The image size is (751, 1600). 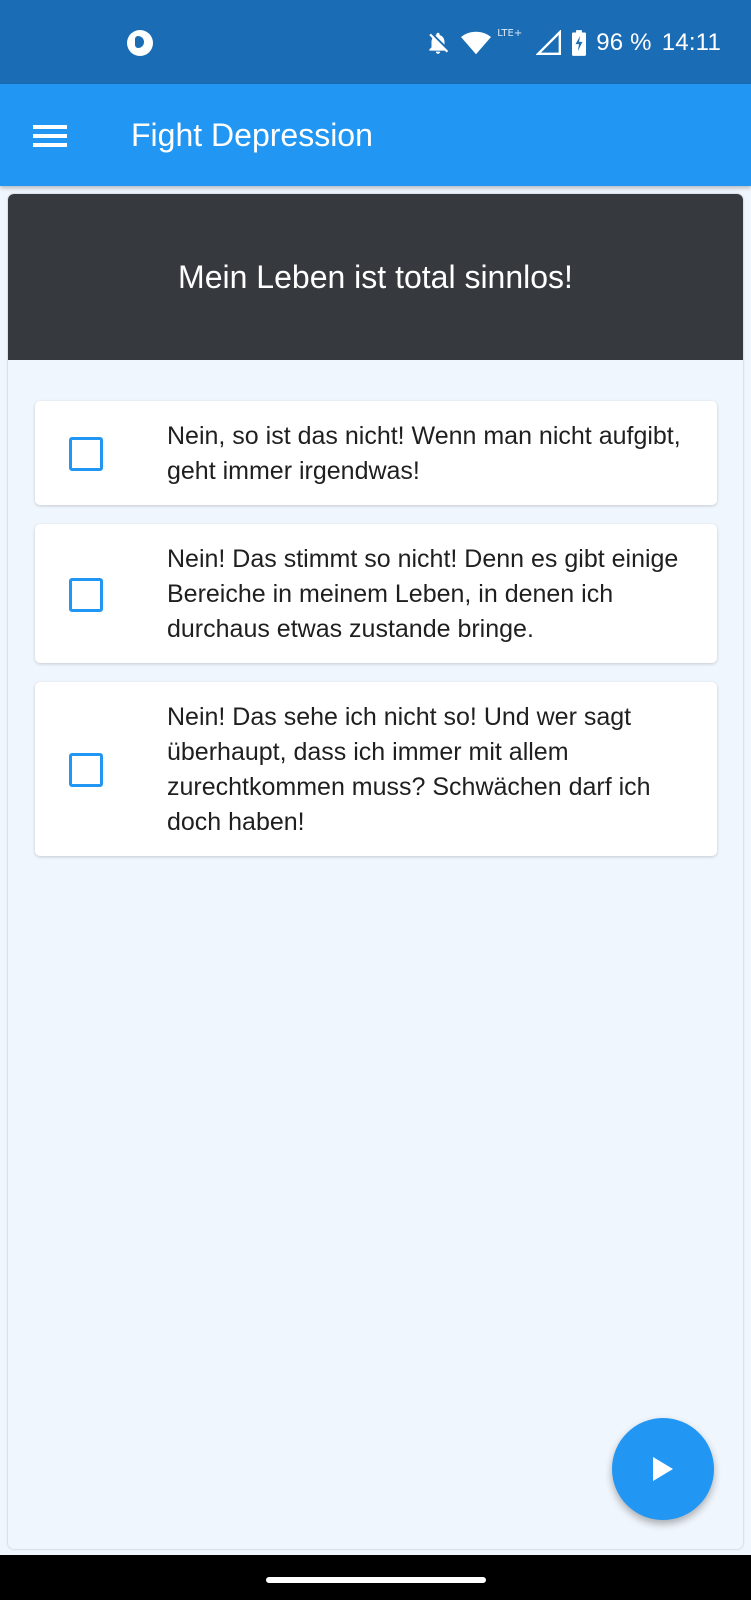 I want to click on next-fab-button, so click(x=663, y=1469).